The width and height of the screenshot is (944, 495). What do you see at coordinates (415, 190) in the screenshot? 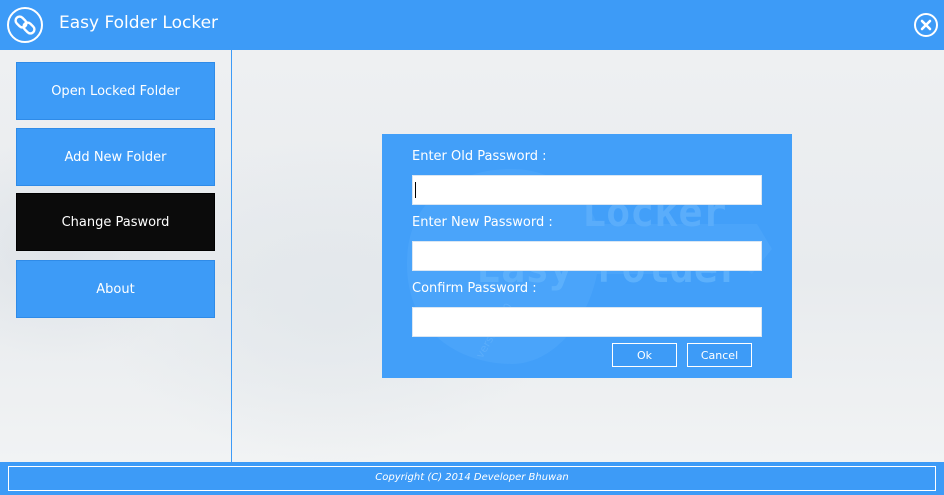
I see `text-caret` at bounding box center [415, 190].